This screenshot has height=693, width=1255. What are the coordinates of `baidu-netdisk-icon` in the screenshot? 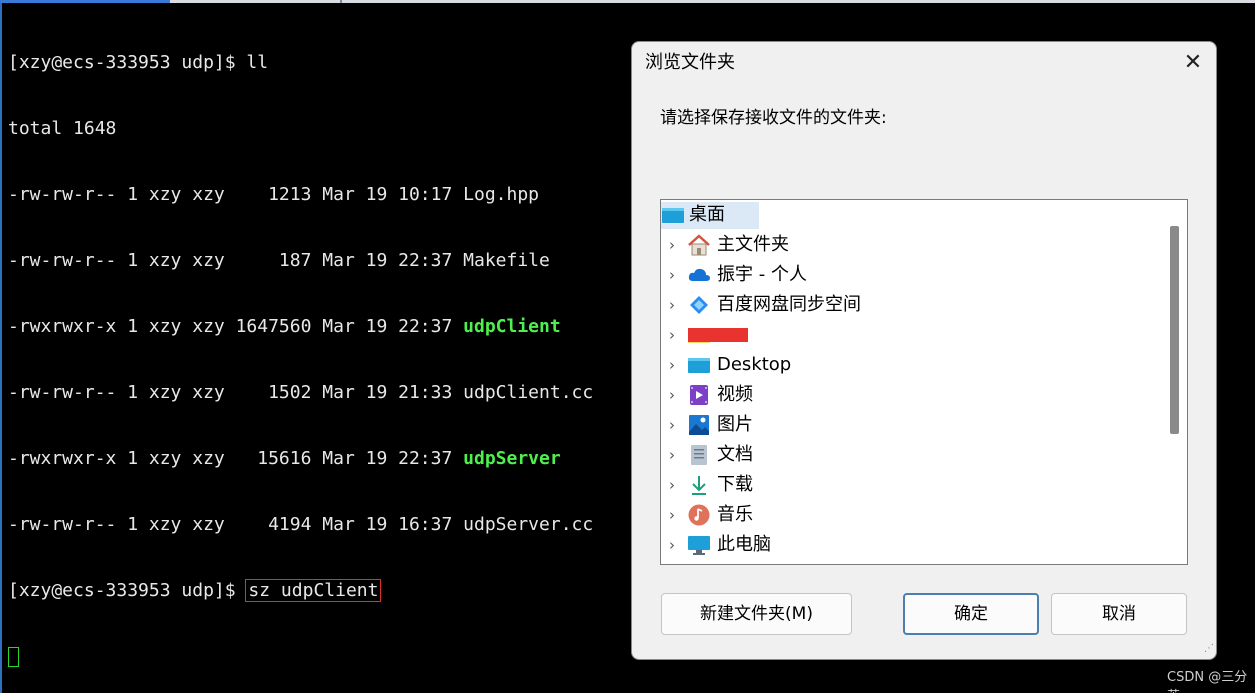 It's located at (699, 305).